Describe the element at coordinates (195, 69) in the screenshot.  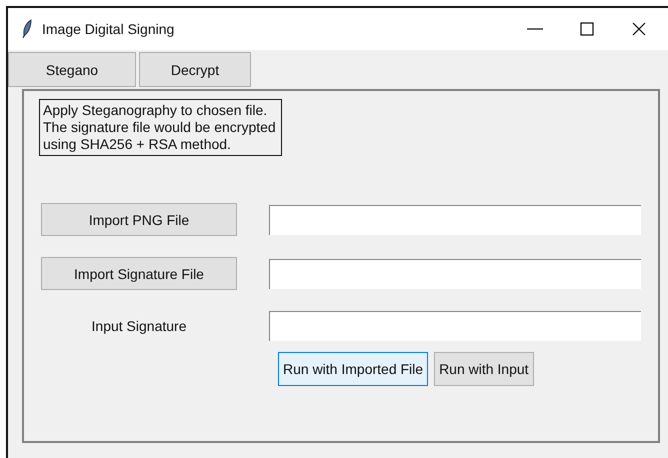
I see `tab: Decrypt` at that location.